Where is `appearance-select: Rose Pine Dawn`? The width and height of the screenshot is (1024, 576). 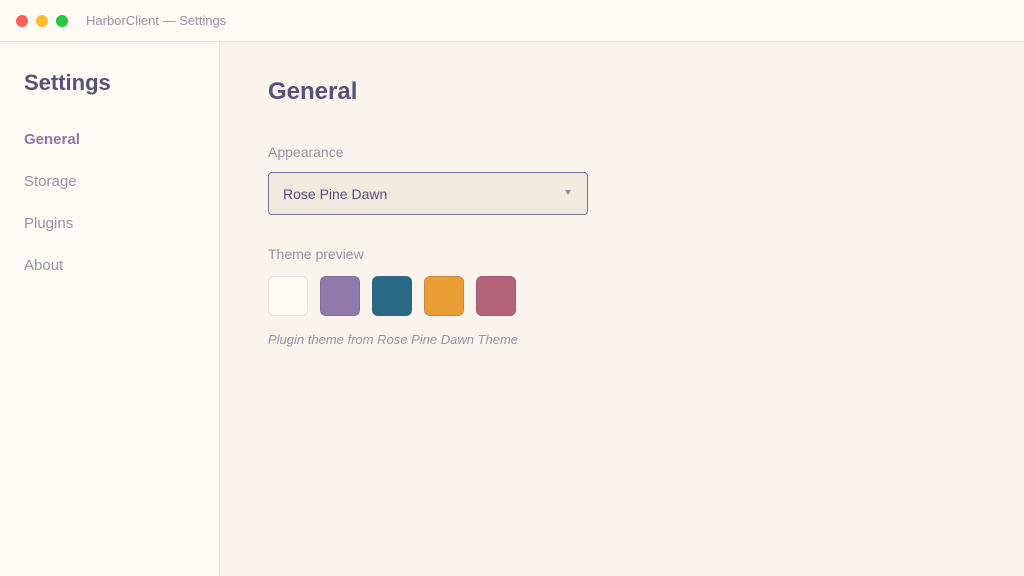
appearance-select: Rose Pine Dawn is located at coordinates (428, 193).